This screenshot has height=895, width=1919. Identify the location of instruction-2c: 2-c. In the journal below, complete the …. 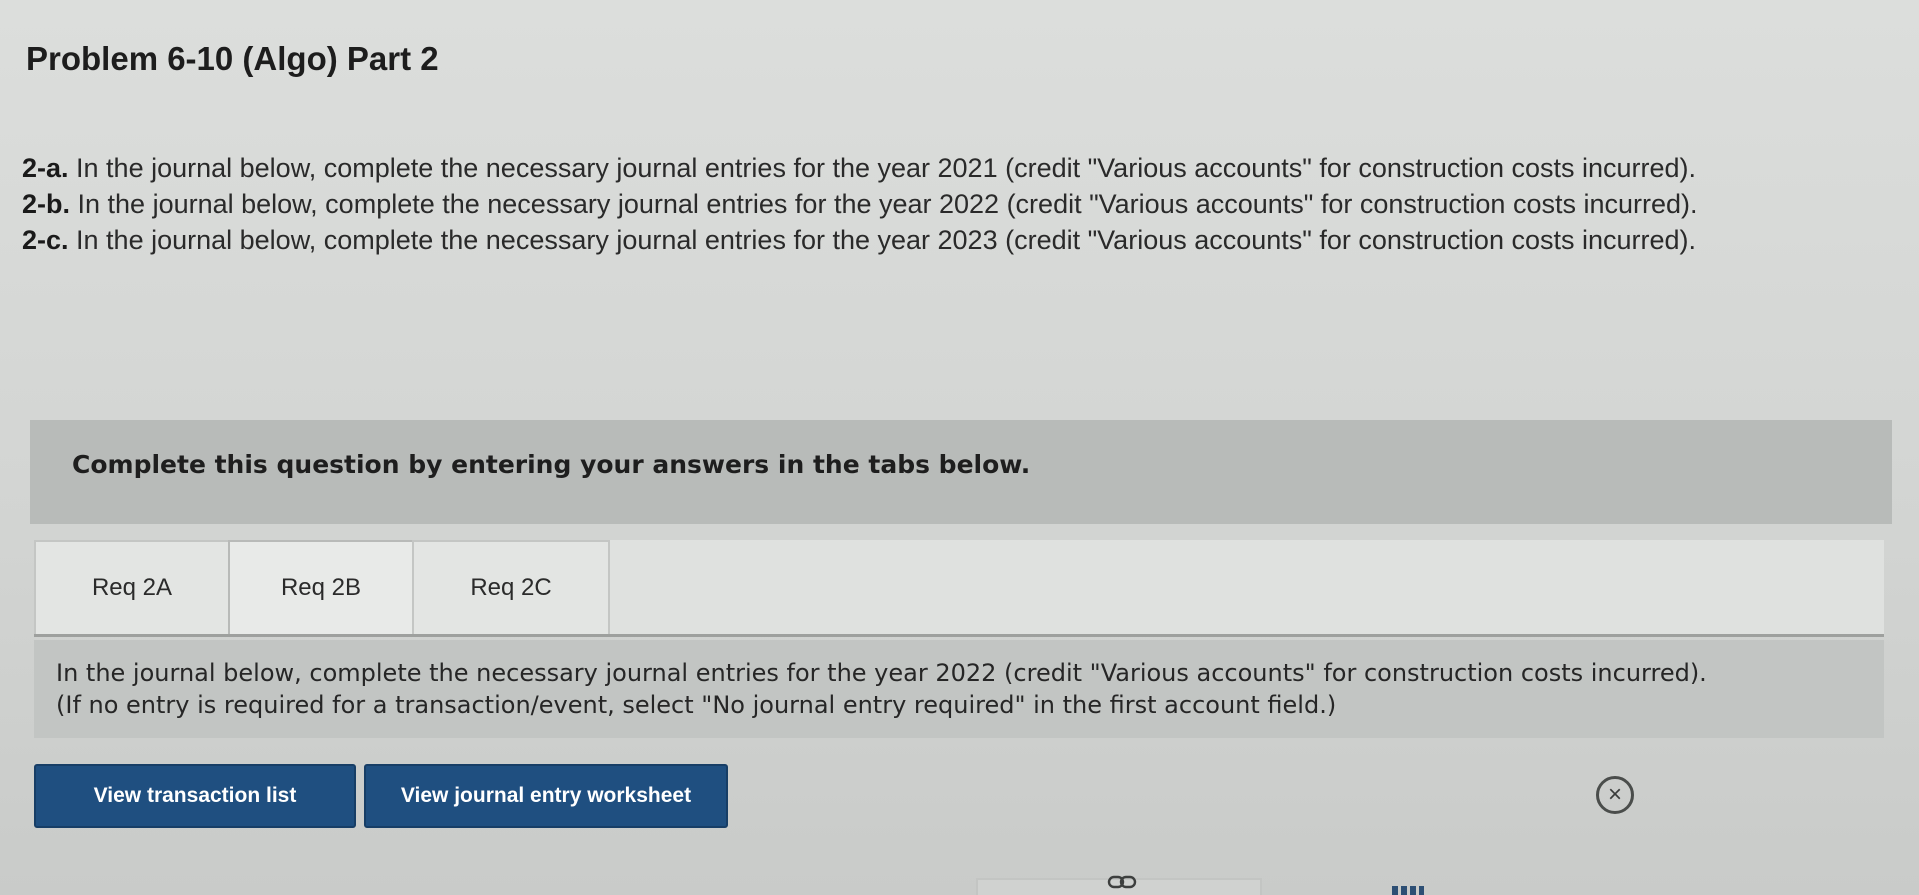
(957, 240).